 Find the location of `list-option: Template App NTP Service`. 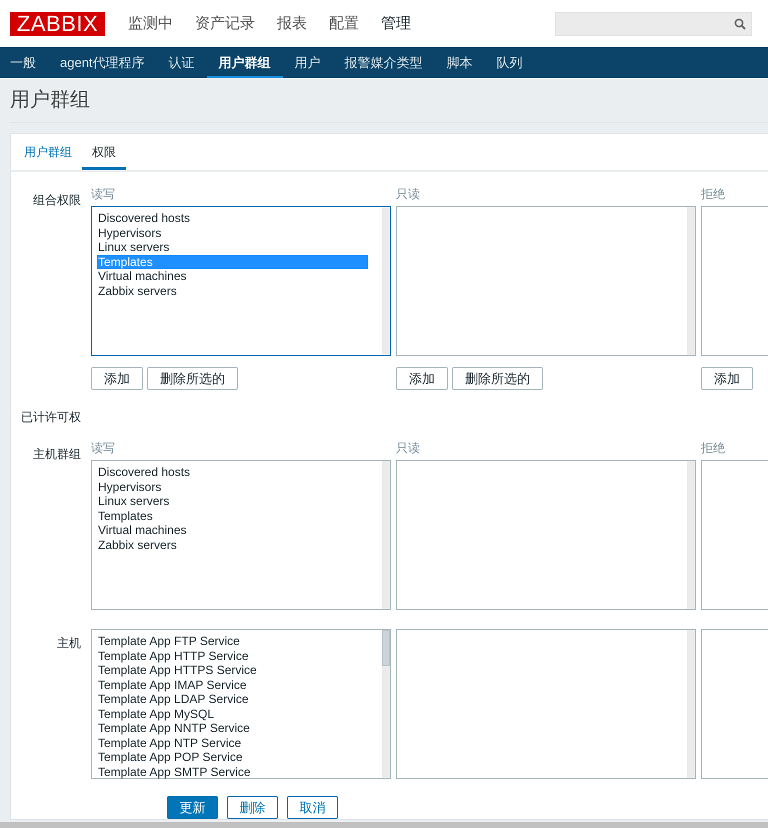

list-option: Template App NTP Service is located at coordinates (232, 743).